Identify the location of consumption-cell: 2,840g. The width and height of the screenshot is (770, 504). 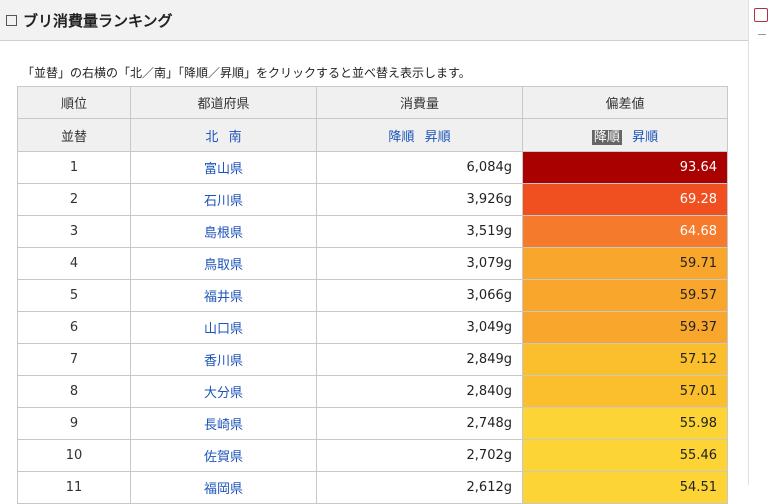
(419, 391).